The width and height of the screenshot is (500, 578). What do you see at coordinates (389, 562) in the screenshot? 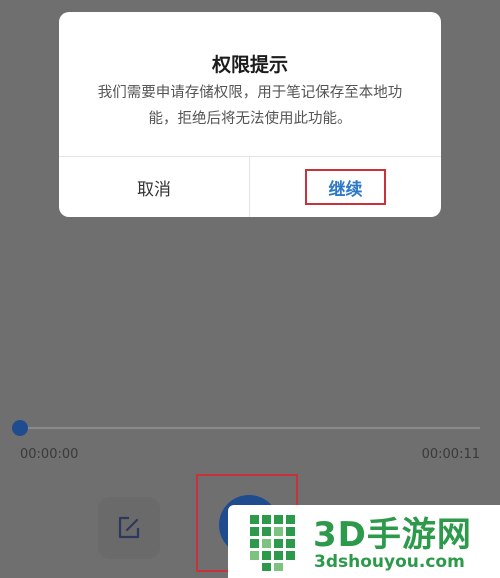
I see `watermark-url: 3dshouyou.com` at bounding box center [389, 562].